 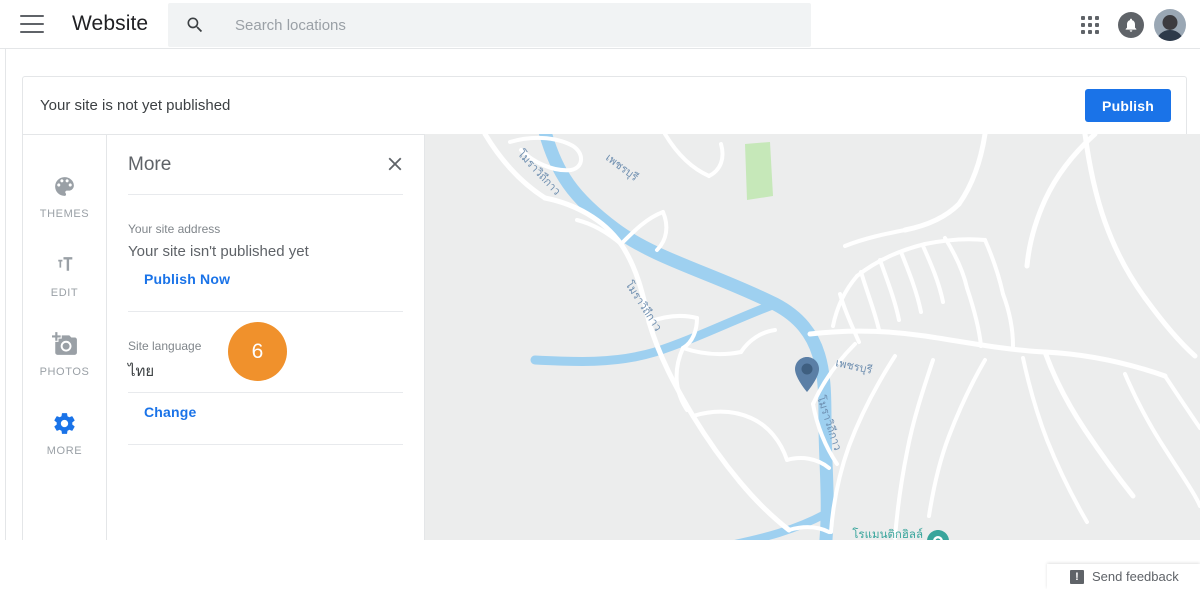 I want to click on bell-icon, so click(x=1131, y=24).